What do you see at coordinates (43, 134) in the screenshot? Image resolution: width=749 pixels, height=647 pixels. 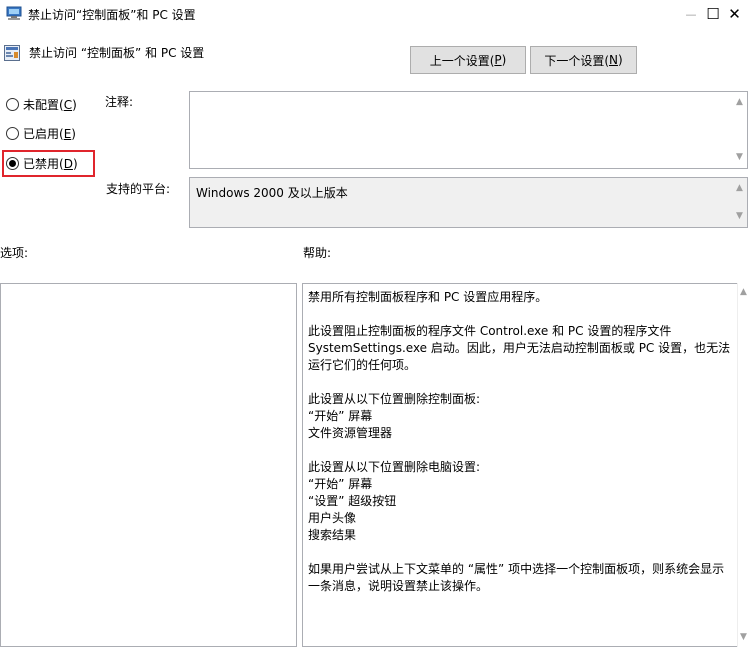 I see `radio-enabled-label: 已启用(` at bounding box center [43, 134].